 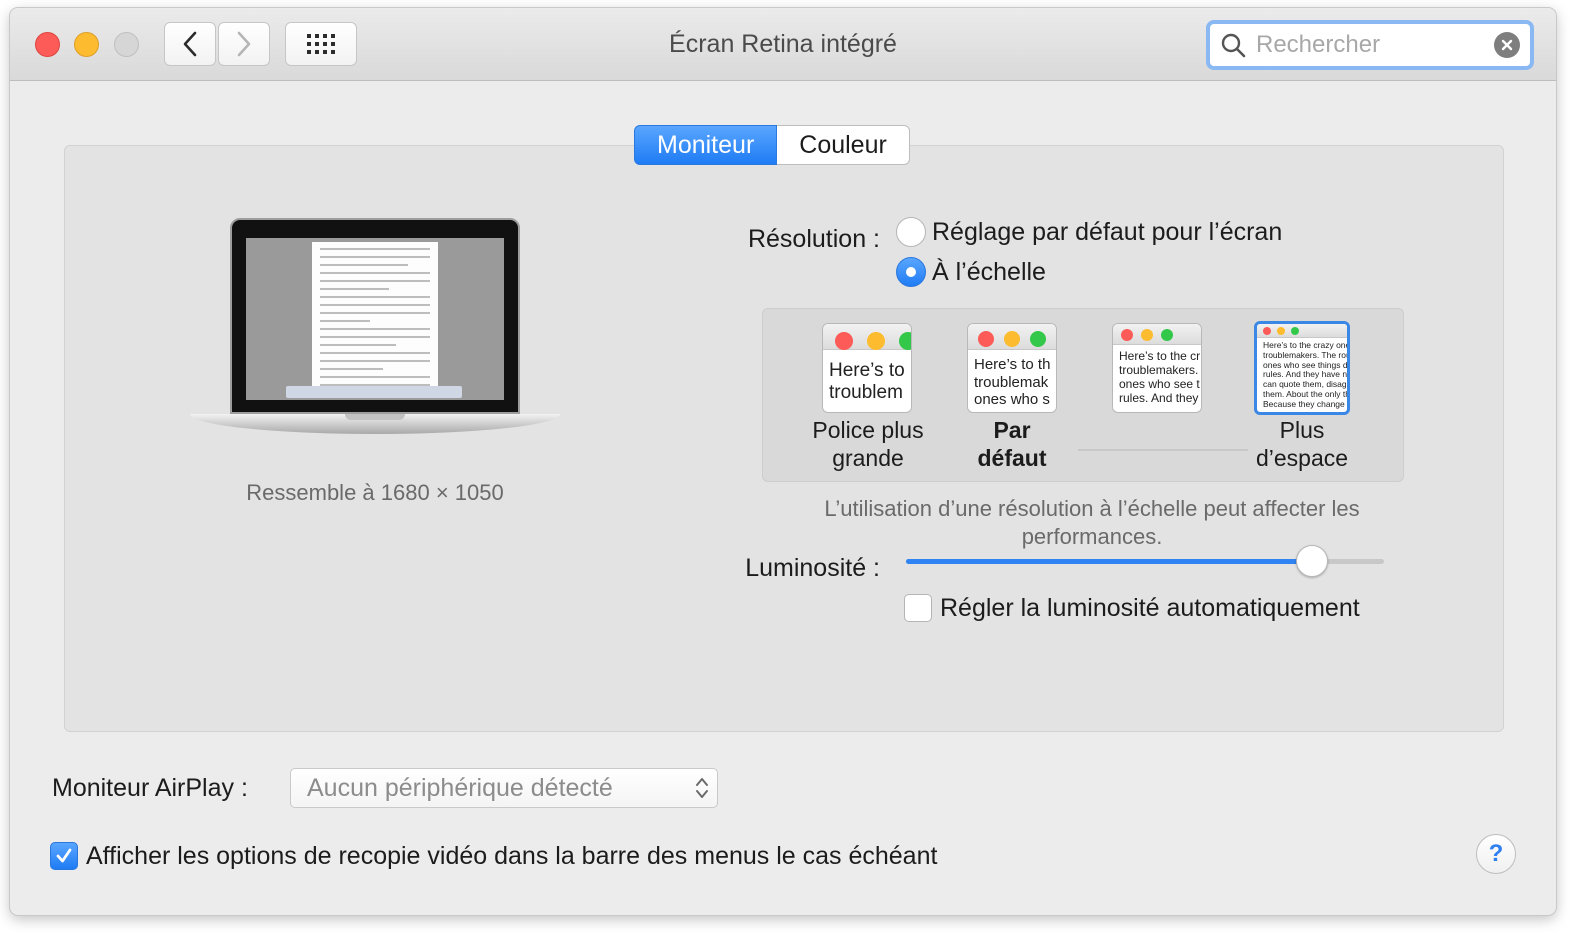 I want to click on auto-brightness-label: Régler la luminosité automatiquement, so click(x=1150, y=608).